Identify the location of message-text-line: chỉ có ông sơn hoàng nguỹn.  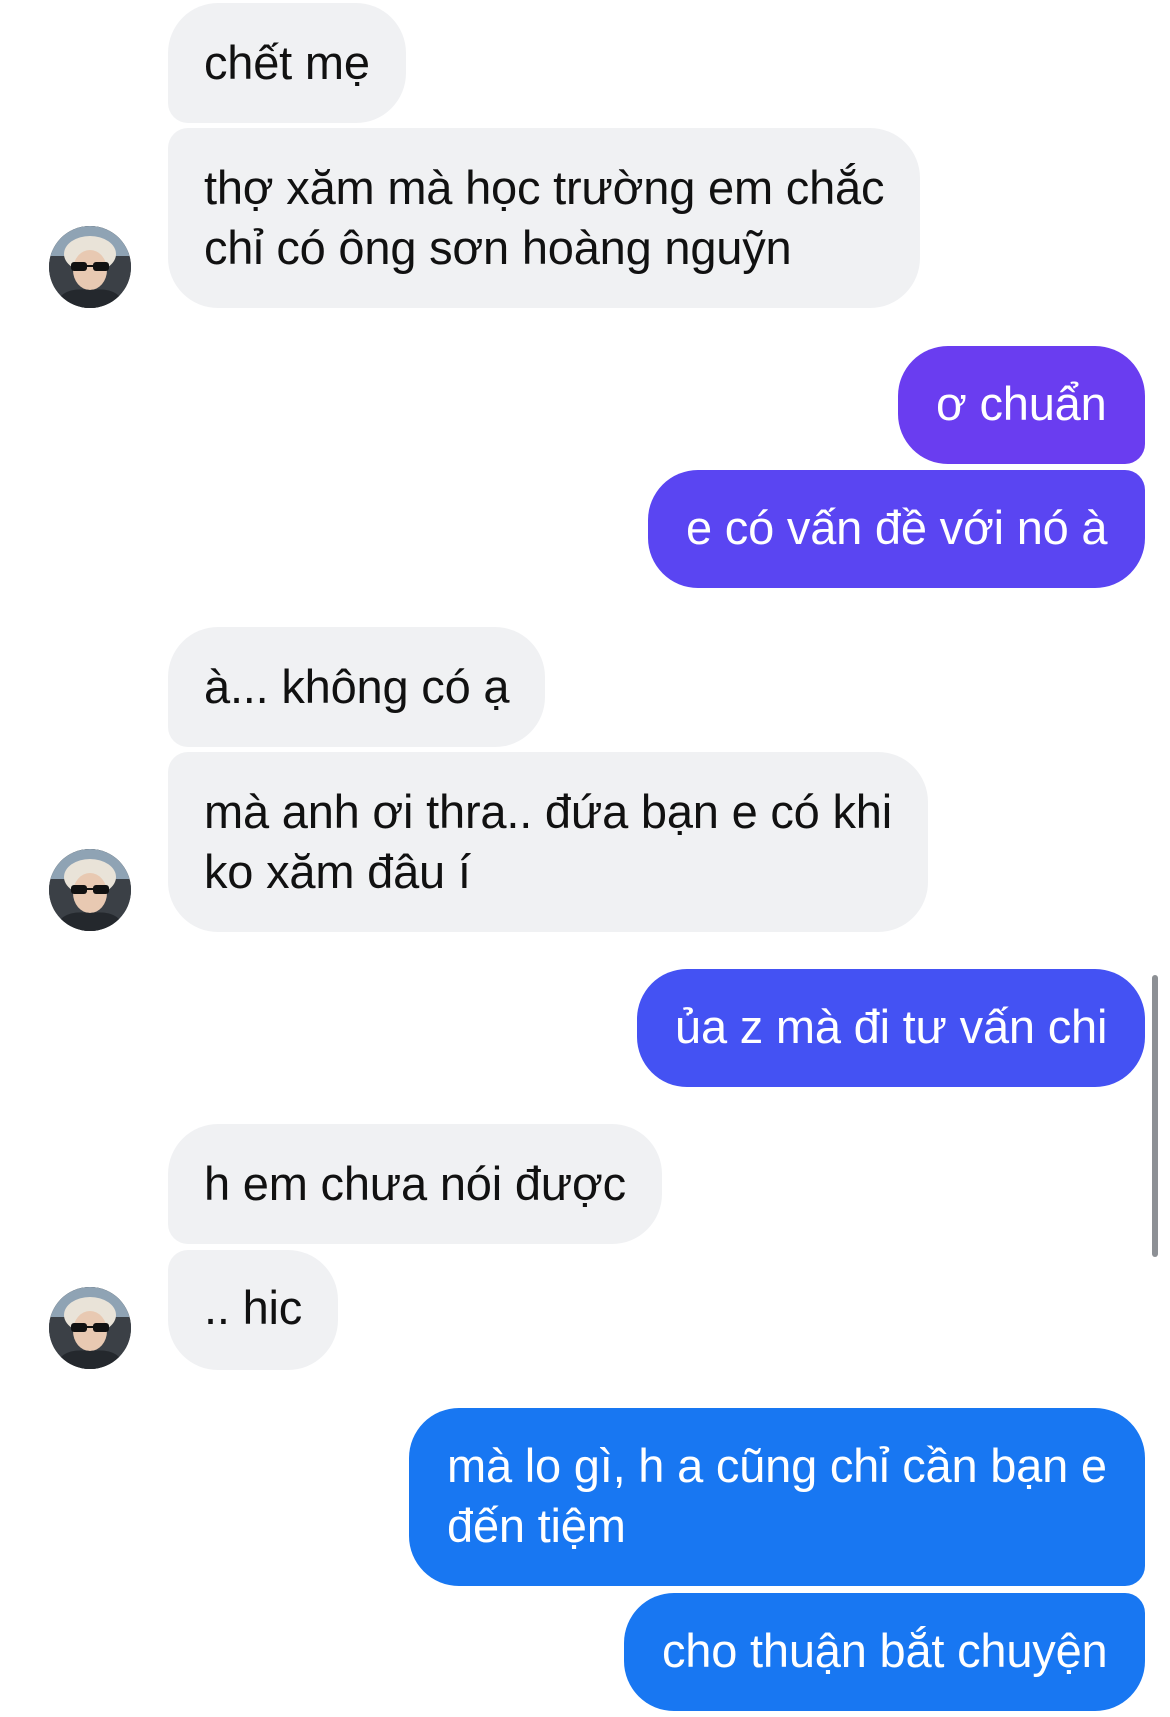
(498, 247).